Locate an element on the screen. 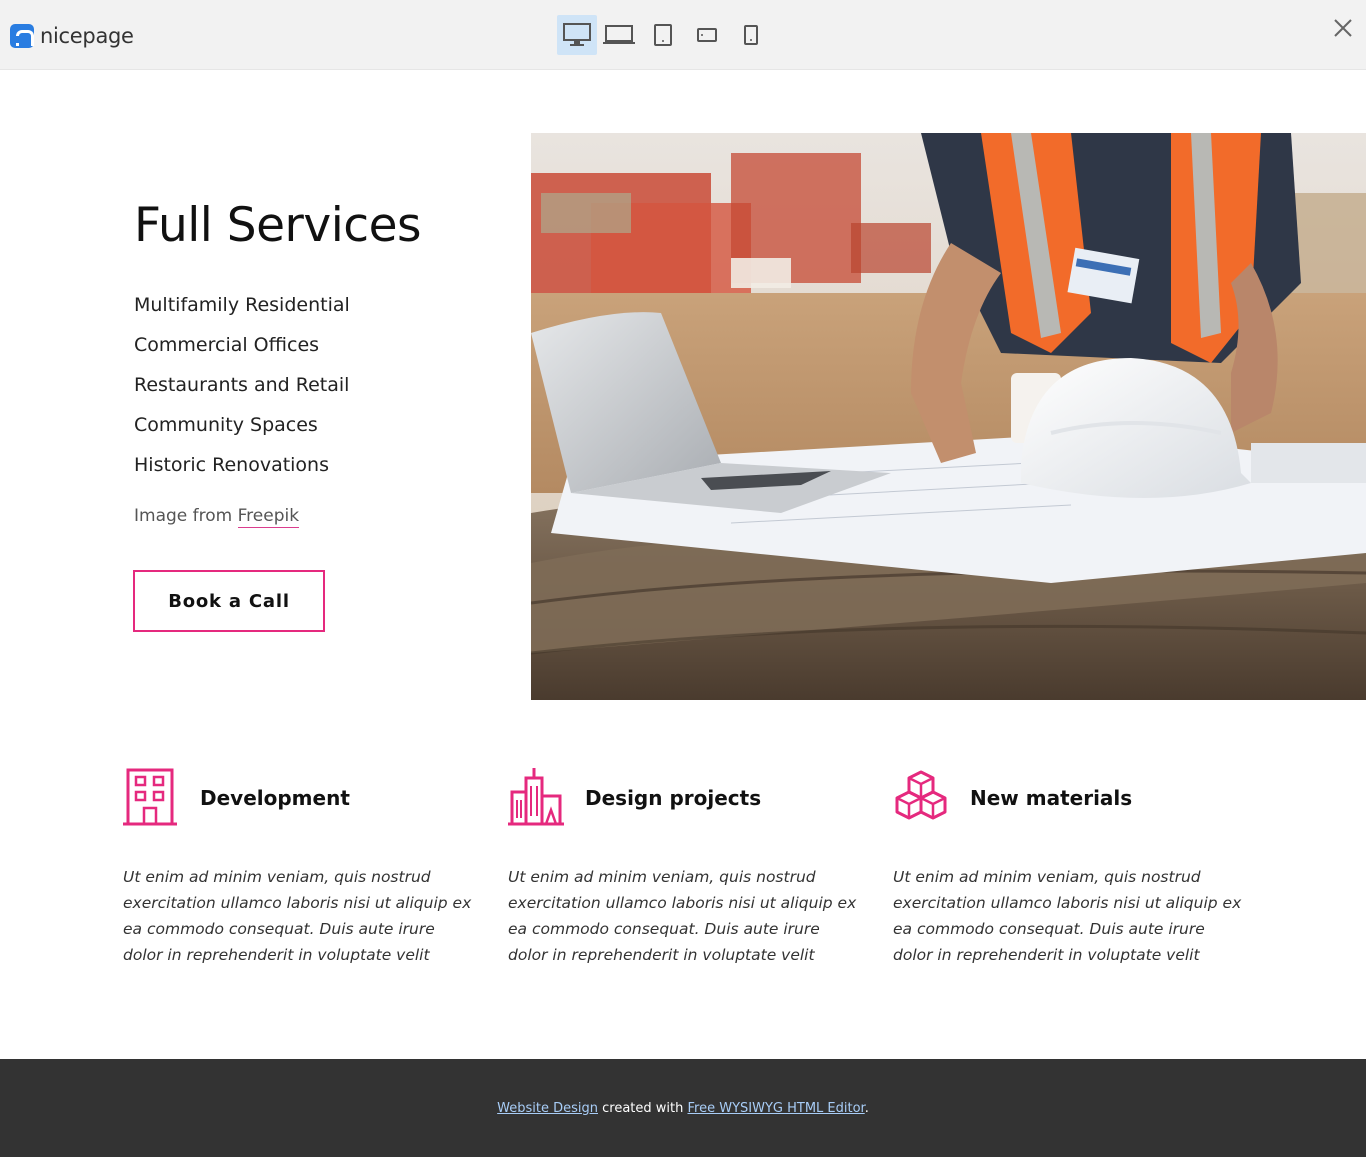 This screenshot has width=1366, height=1157. service-item: Historic Renovations is located at coordinates (232, 465).